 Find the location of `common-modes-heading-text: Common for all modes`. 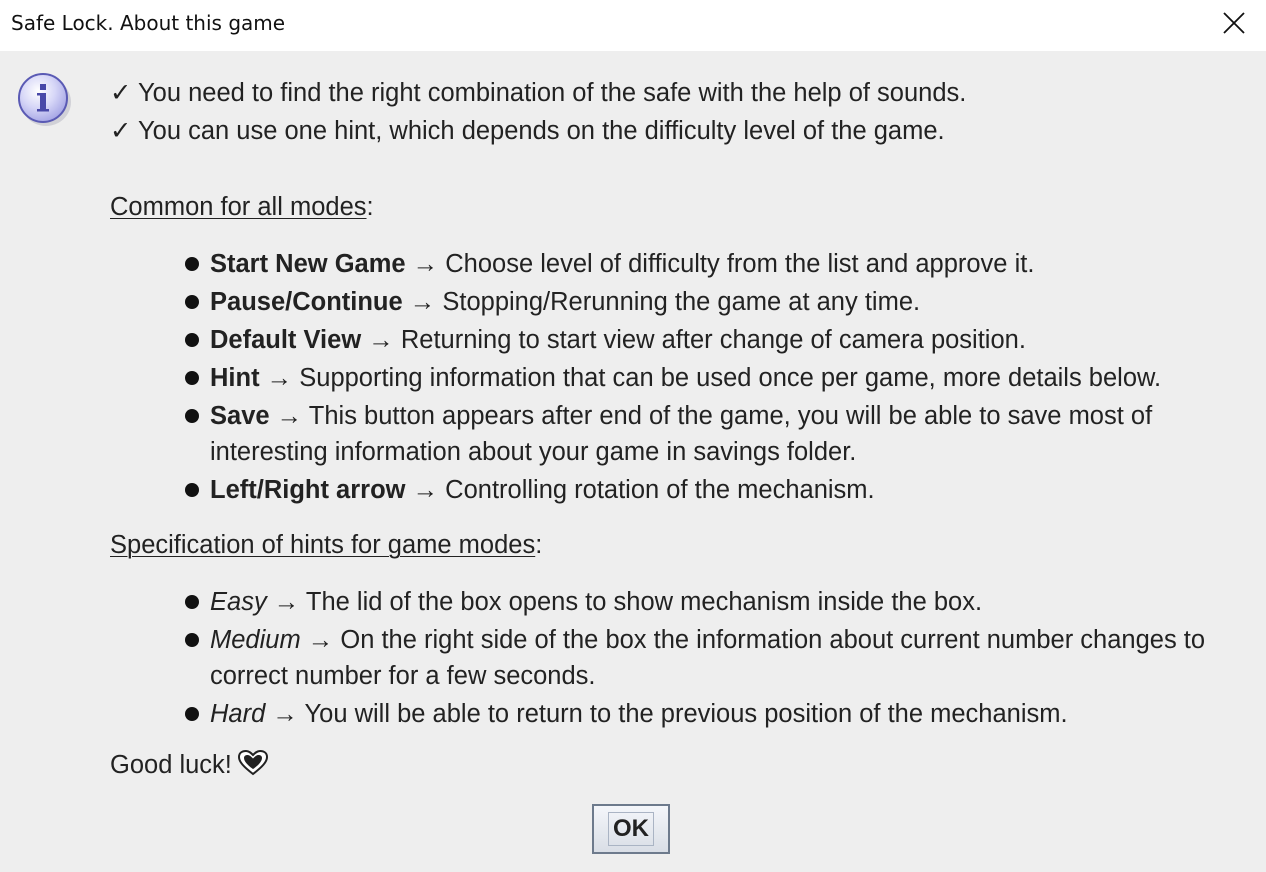

common-modes-heading-text: Common for all modes is located at coordinates (238, 207).